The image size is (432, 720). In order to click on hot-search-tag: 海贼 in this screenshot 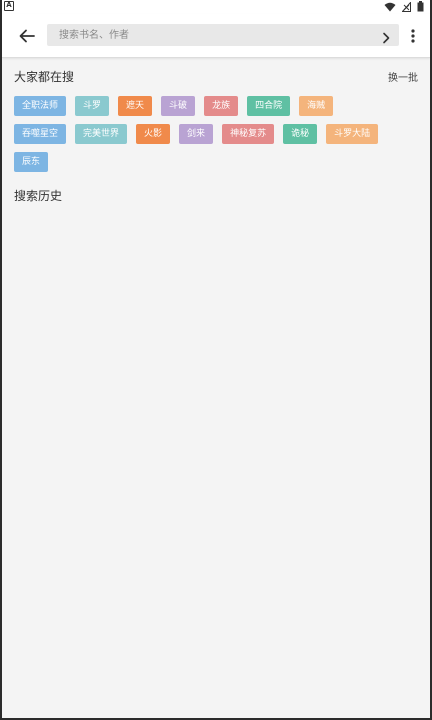, I will do `click(316, 106)`.